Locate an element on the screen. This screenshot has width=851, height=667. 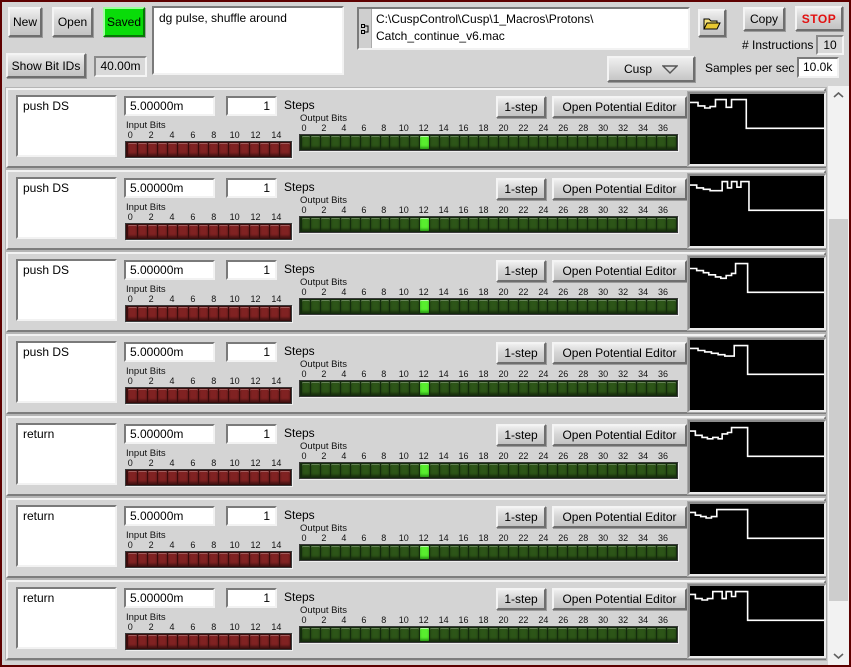
open-button: Open is located at coordinates (72, 22).